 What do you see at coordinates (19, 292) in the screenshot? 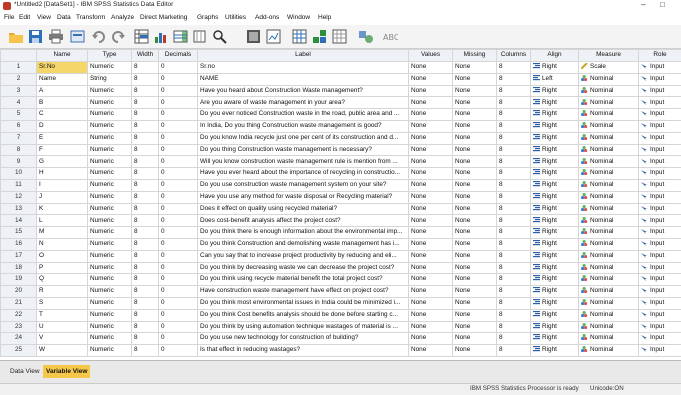
I see `row-number: 20` at bounding box center [19, 292].